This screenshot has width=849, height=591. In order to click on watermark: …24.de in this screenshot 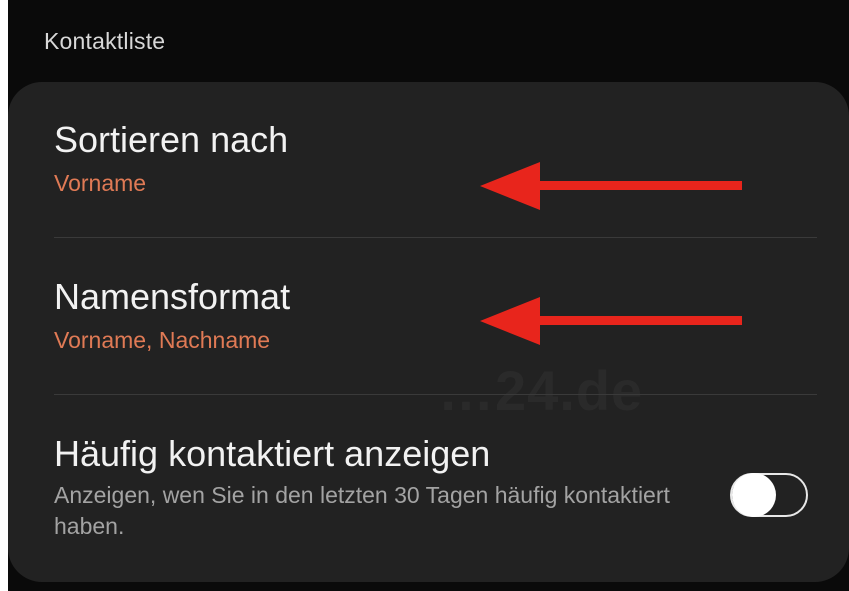, I will do `click(541, 390)`.